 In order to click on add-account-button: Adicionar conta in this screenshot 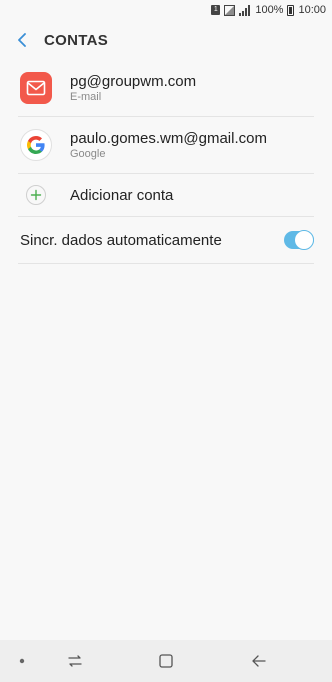, I will do `click(166, 195)`.